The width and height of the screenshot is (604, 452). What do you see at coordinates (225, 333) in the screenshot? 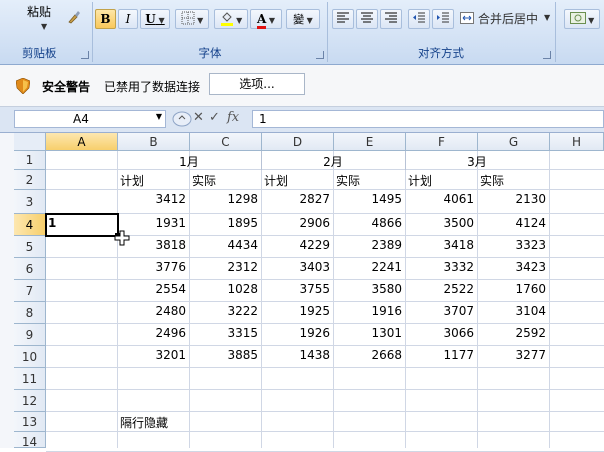
I see `data-cell: 3315` at bounding box center [225, 333].